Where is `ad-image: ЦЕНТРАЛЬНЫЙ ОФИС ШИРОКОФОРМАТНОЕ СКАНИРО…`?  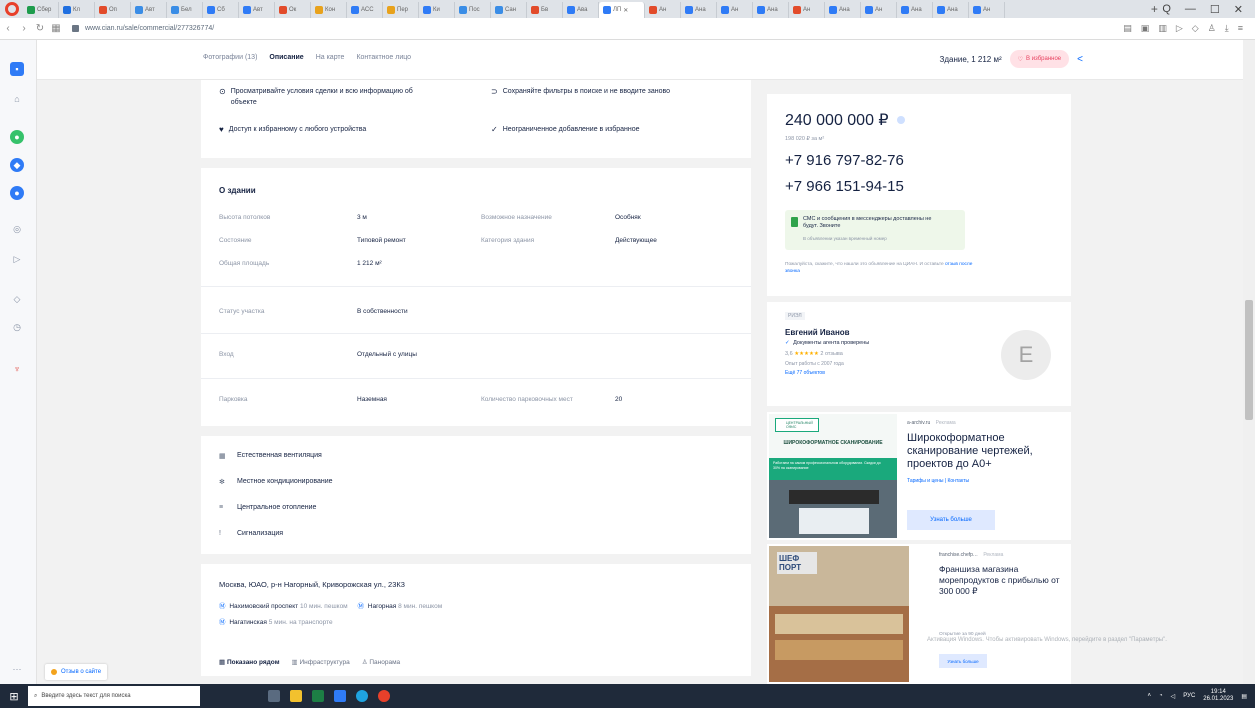
ad-image: ЦЕНТРАЛЬНЫЙ ОФИС ШИРОКОФОРМАТНОЕ СКАНИРО… is located at coordinates (833, 476).